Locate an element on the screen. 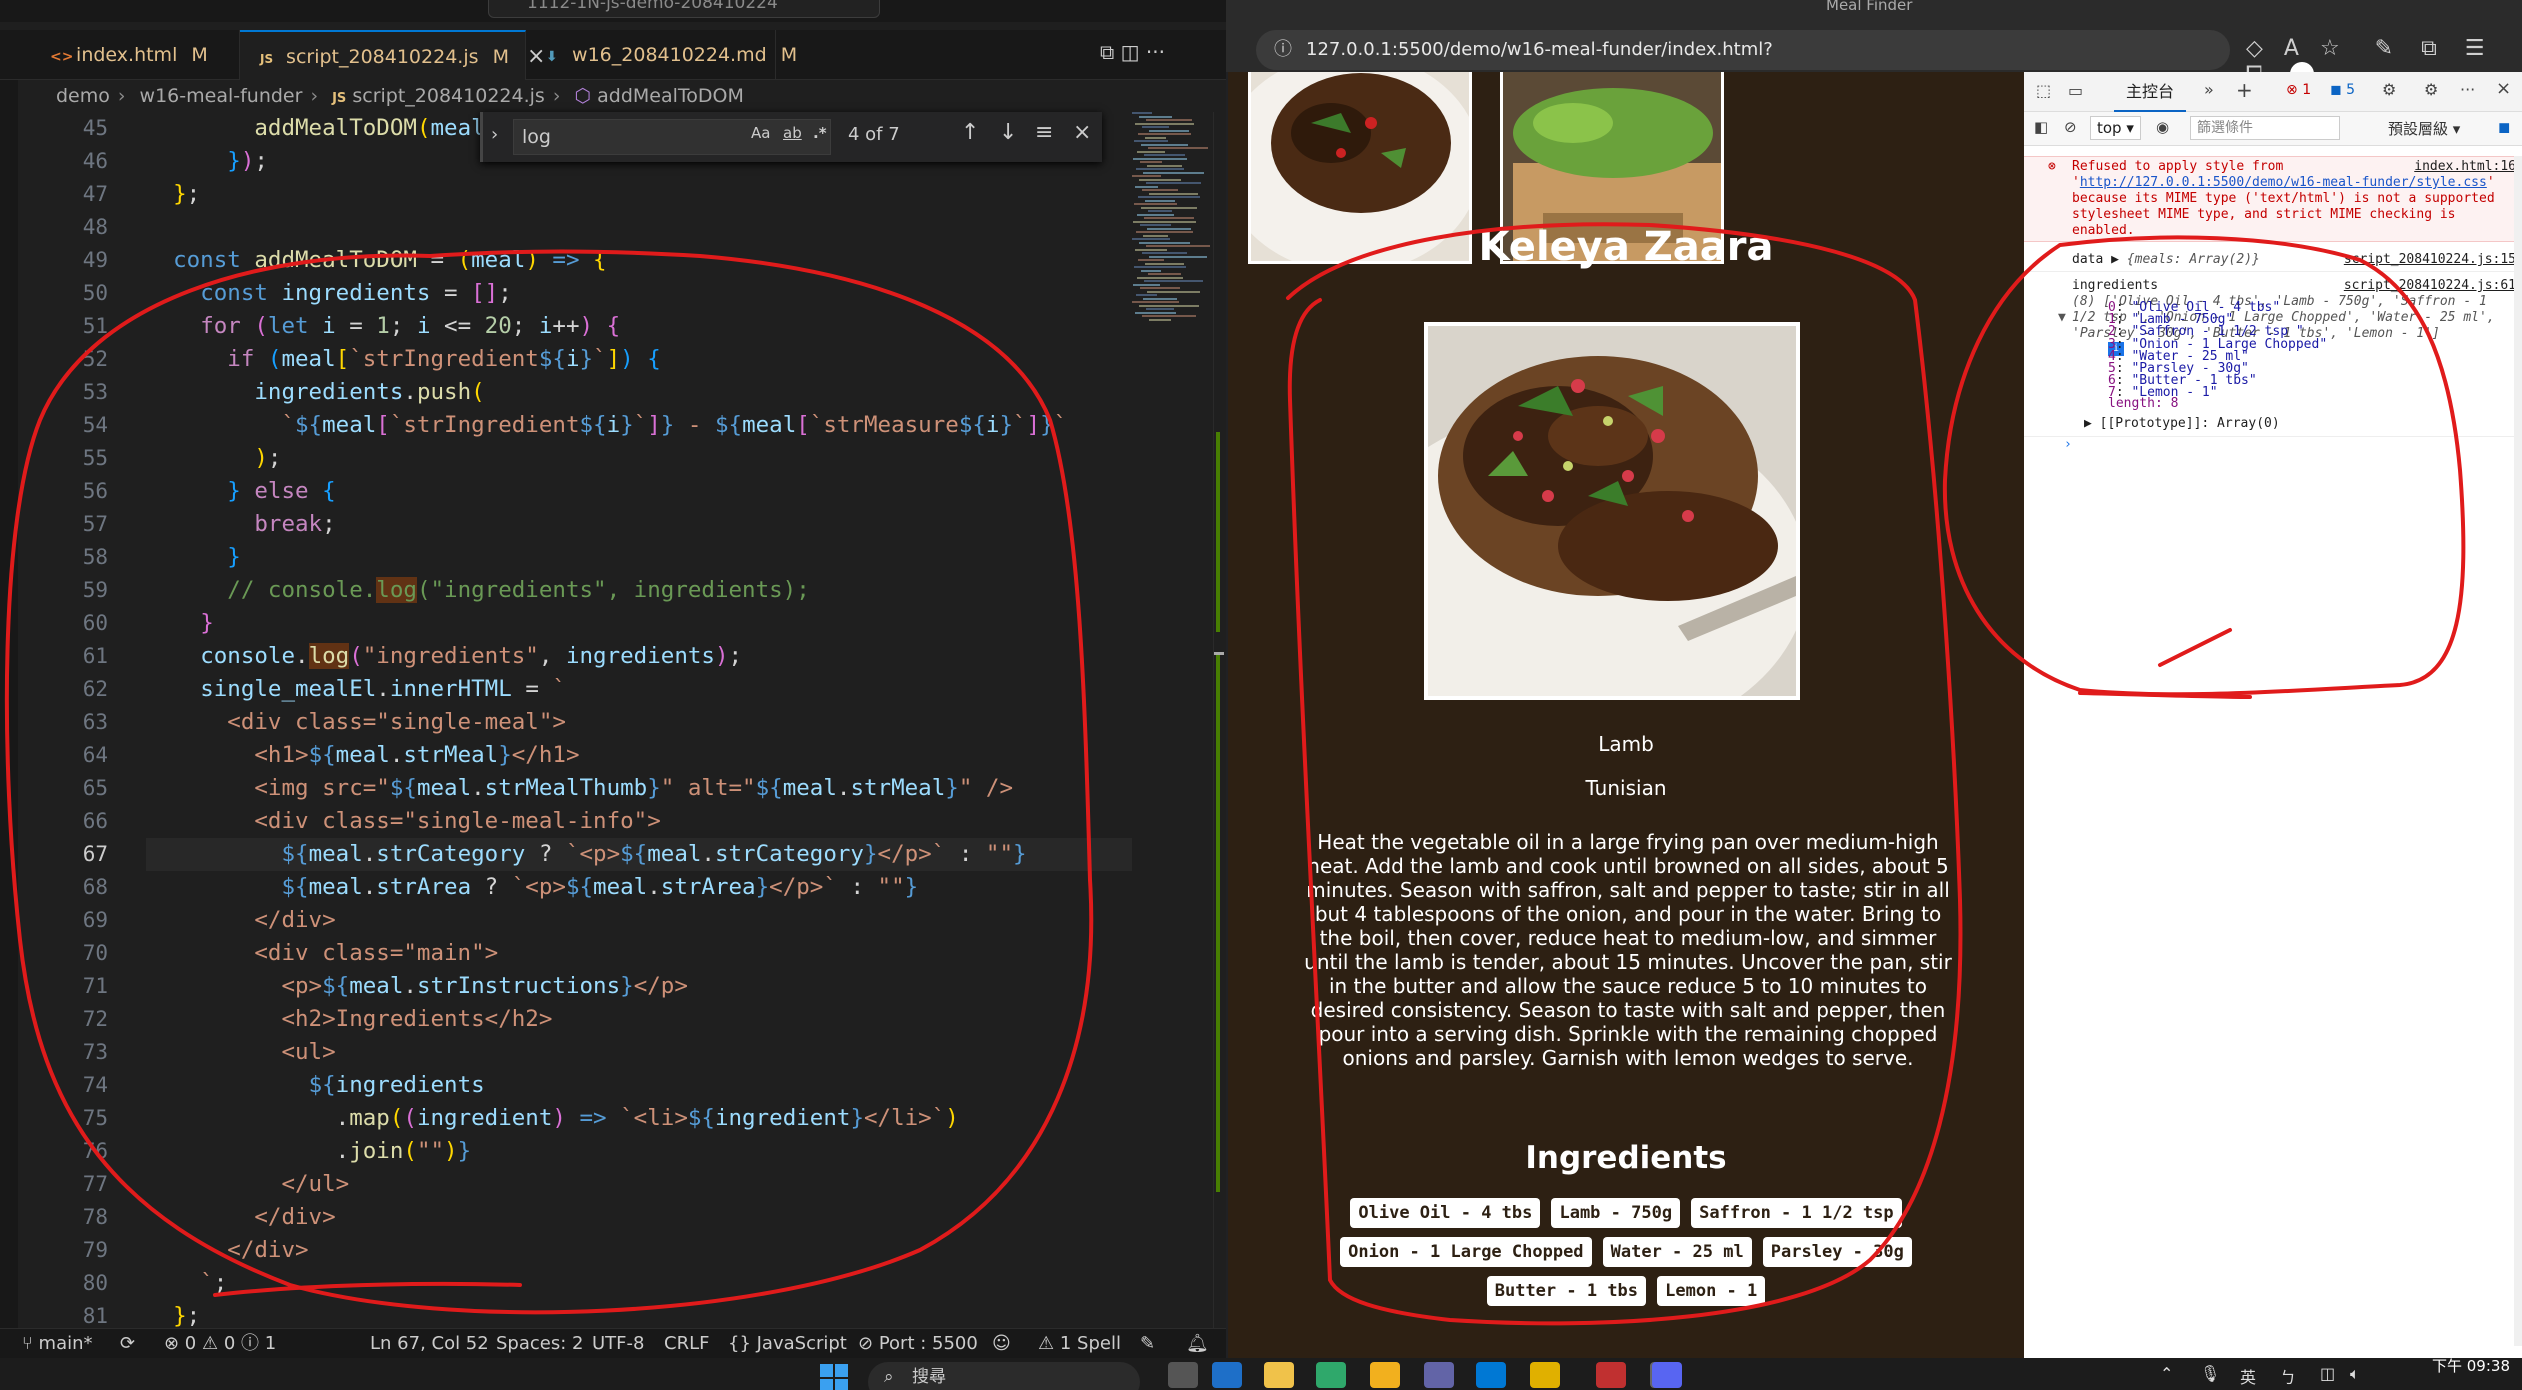 This screenshot has height=1390, width=2522. error-count-badge: ⊗ 1 is located at coordinates (2298, 90).